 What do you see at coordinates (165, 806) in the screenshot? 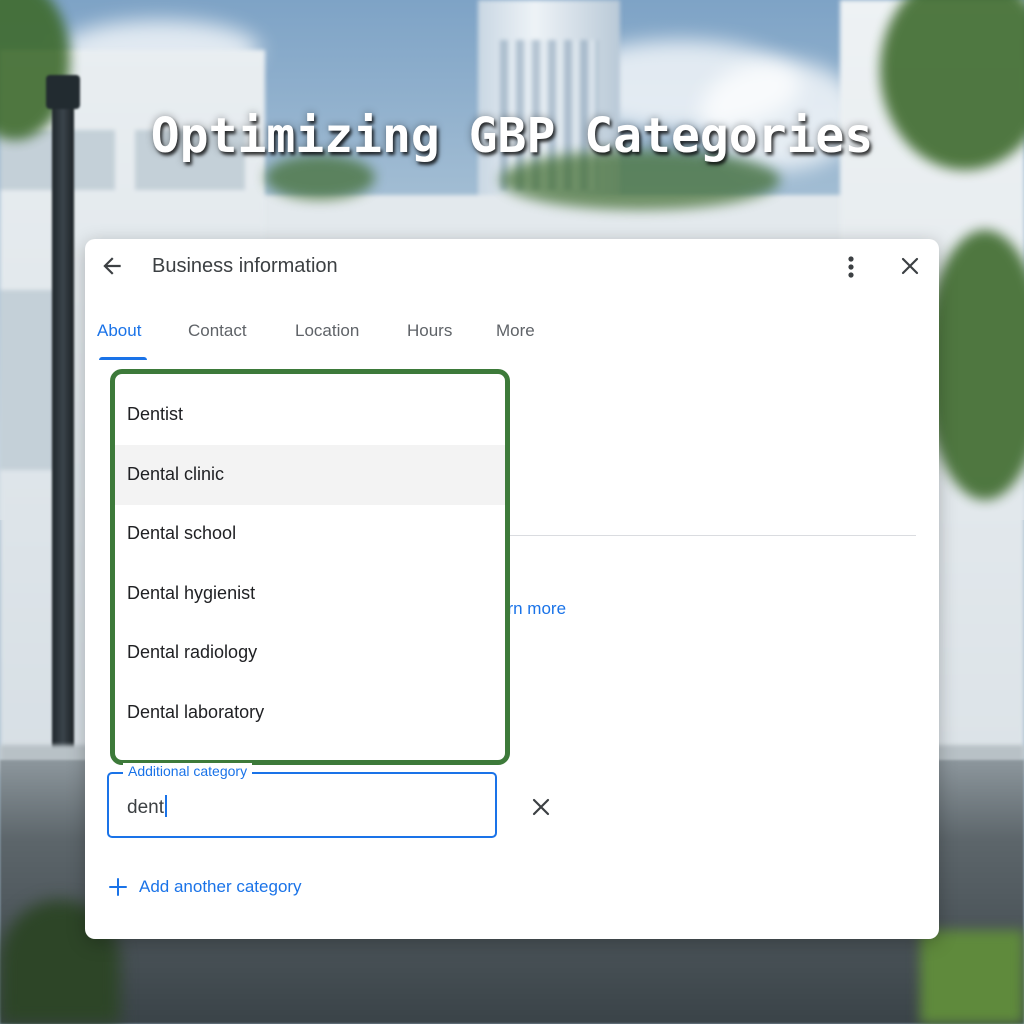
I see `text-cursor` at bounding box center [165, 806].